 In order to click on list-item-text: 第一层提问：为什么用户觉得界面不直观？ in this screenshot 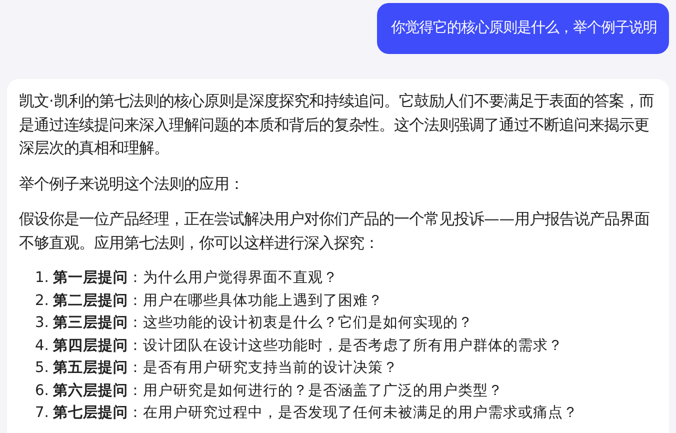, I will do `click(195, 278)`.